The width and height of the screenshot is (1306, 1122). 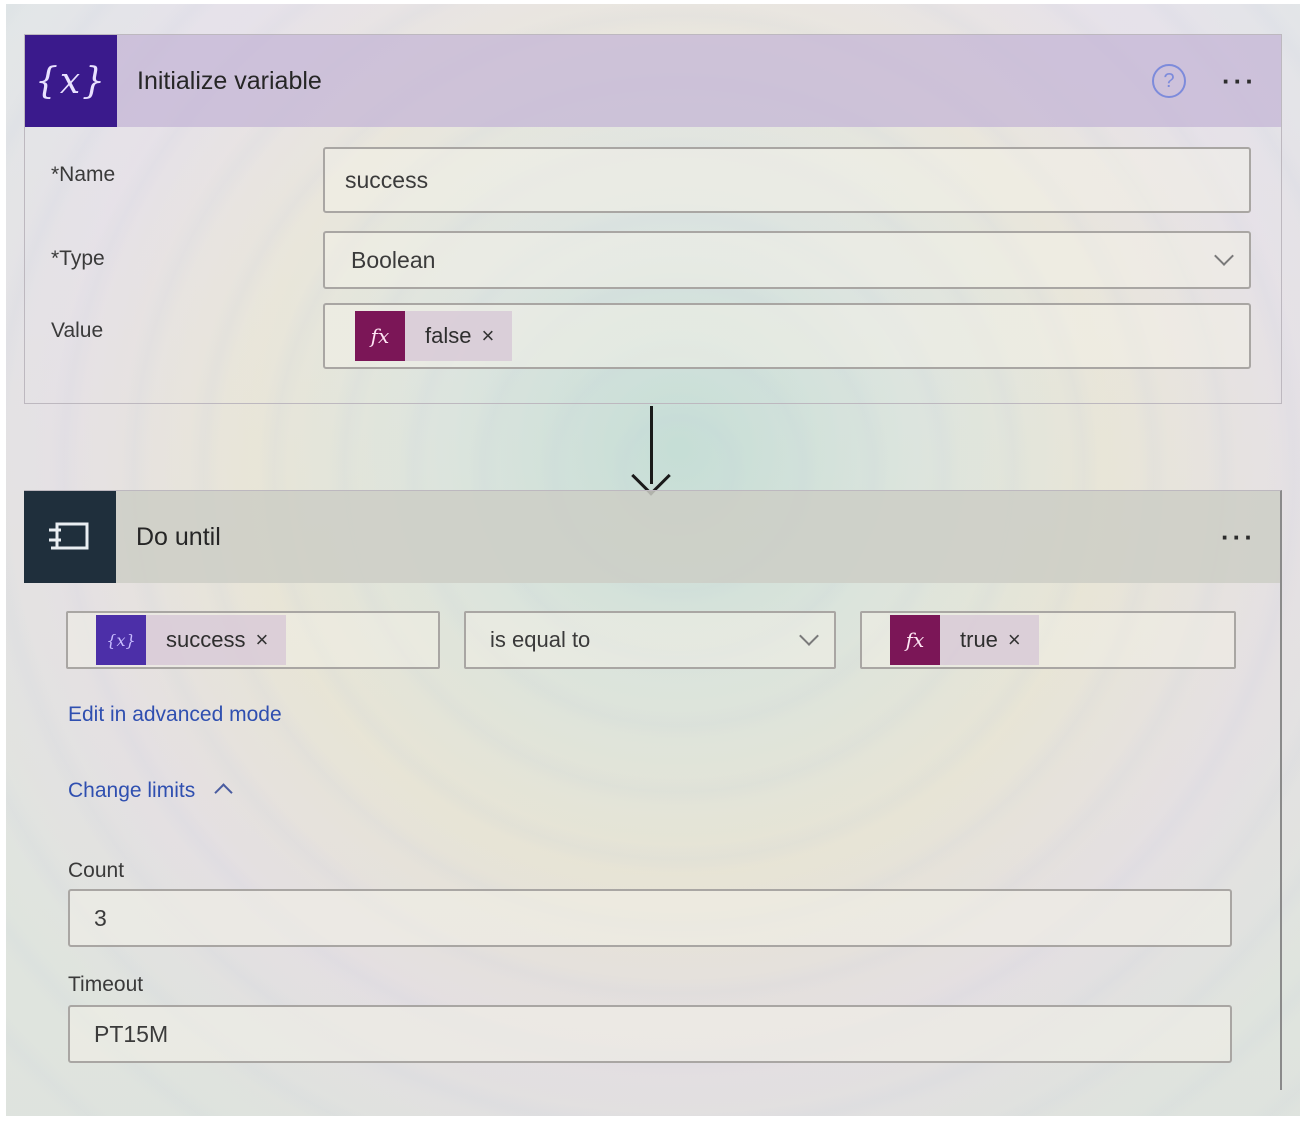 I want to click on timeout-input: PT15M, so click(x=650, y=1034).